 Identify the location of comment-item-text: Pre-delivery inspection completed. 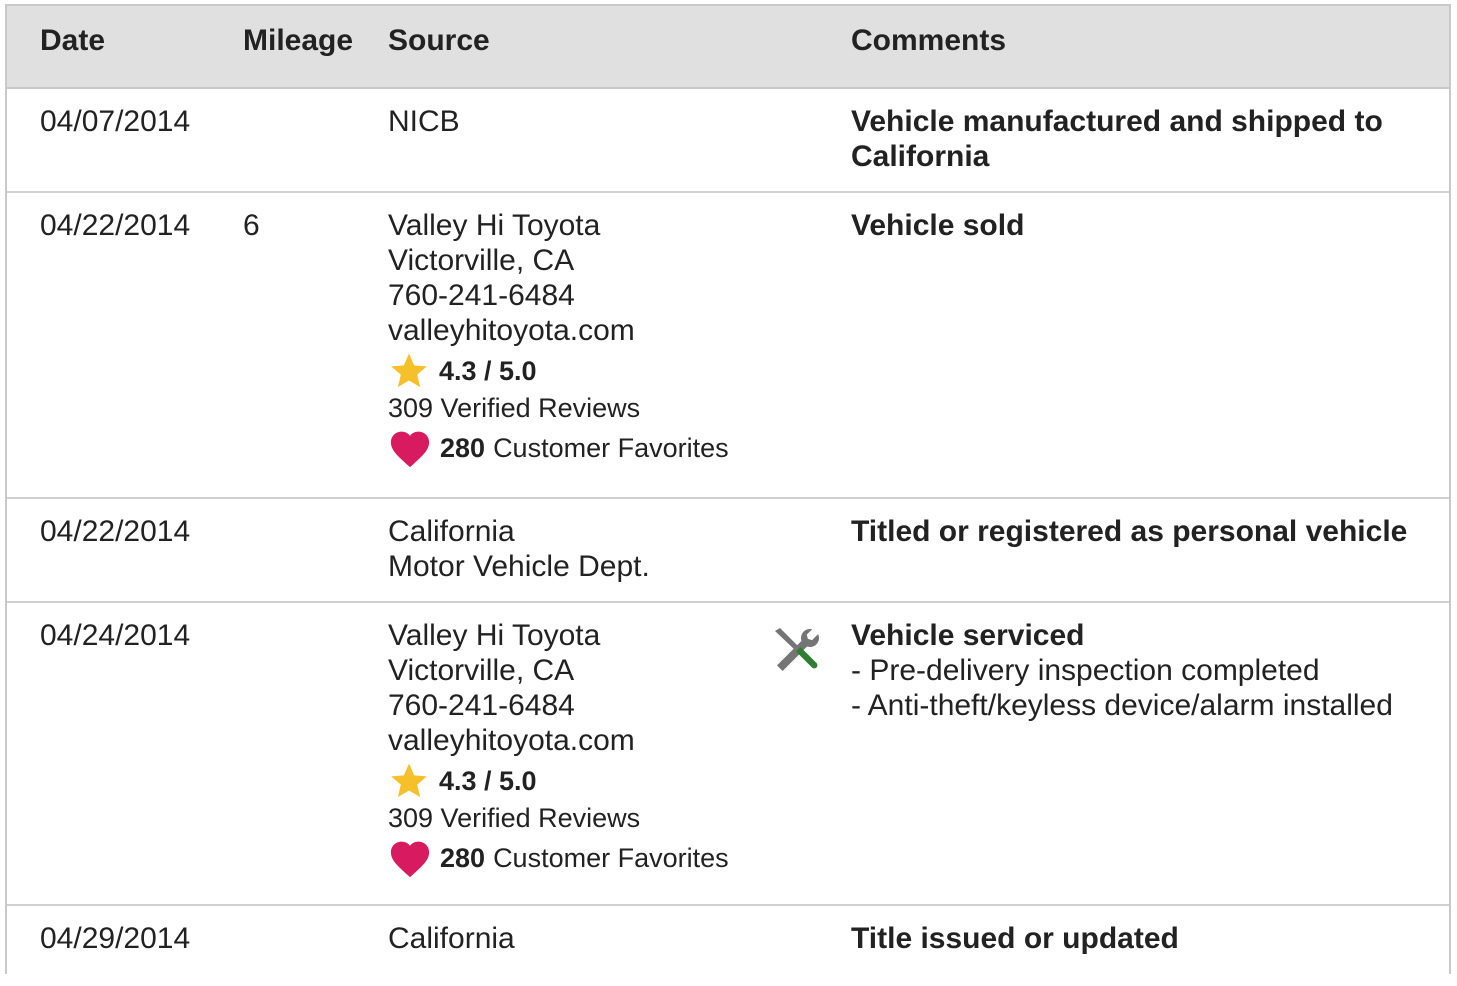
(1094, 670).